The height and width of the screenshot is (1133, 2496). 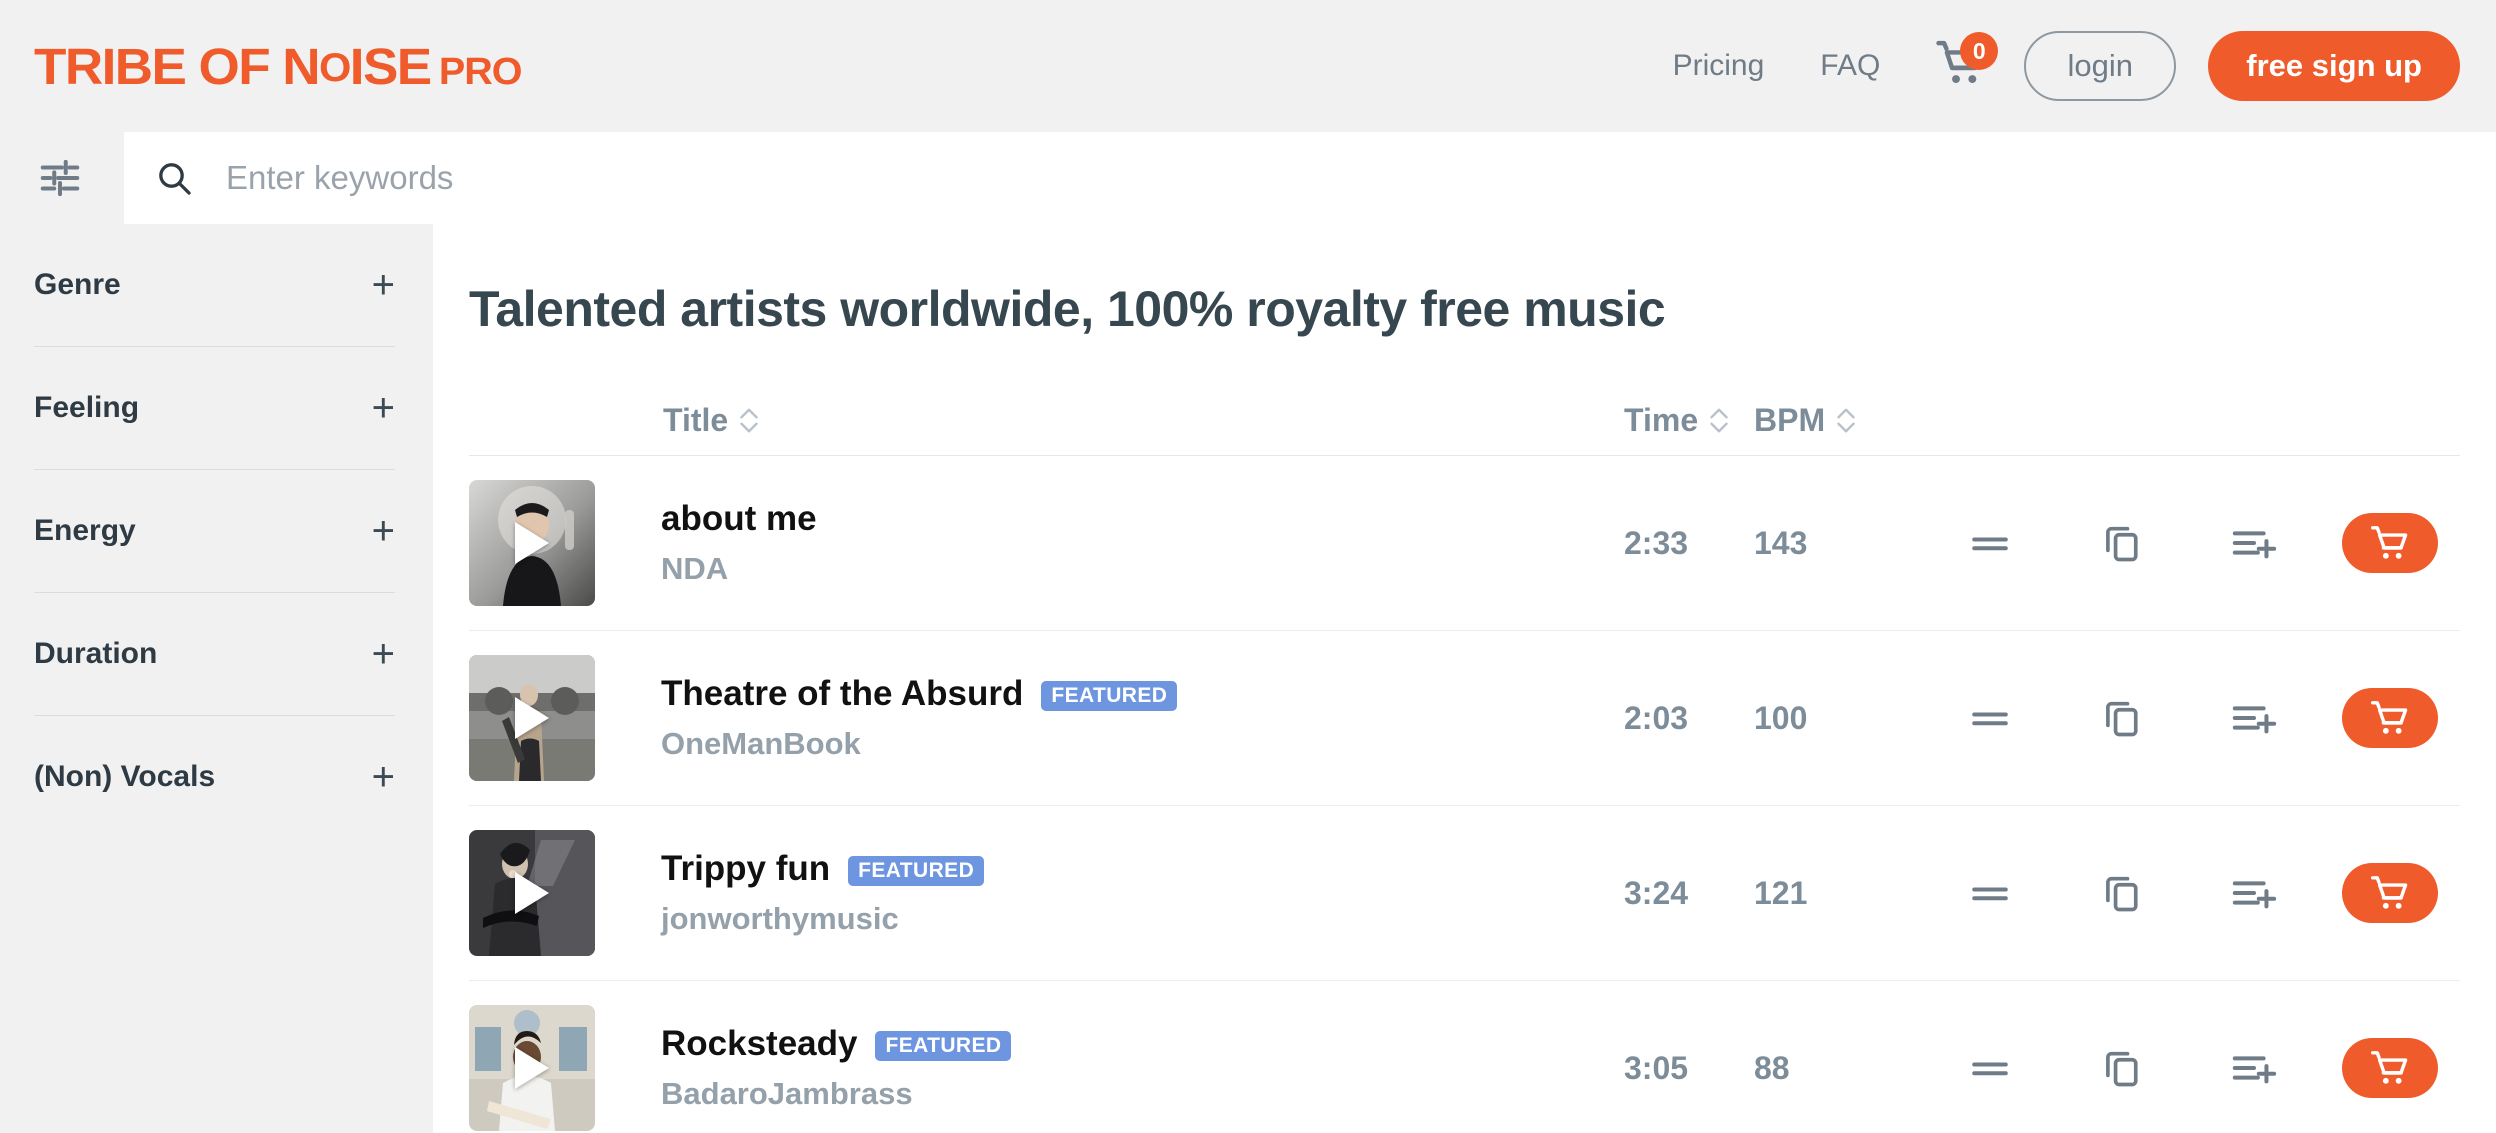 I want to click on track-title: about me, so click(x=739, y=519).